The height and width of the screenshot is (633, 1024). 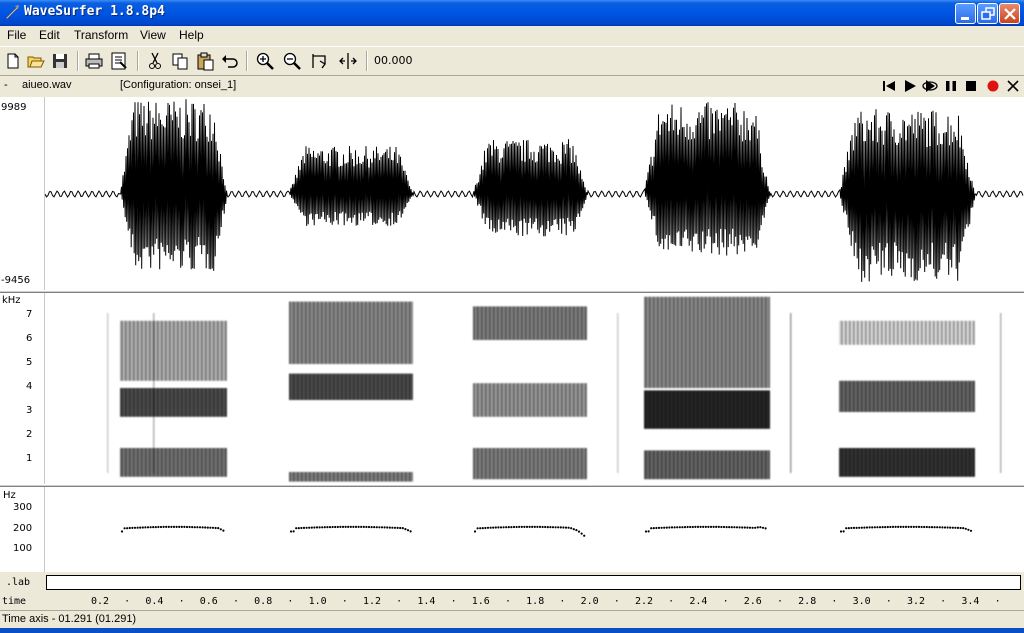 What do you see at coordinates (265, 61) in the screenshot?
I see `zoom-in-icon` at bounding box center [265, 61].